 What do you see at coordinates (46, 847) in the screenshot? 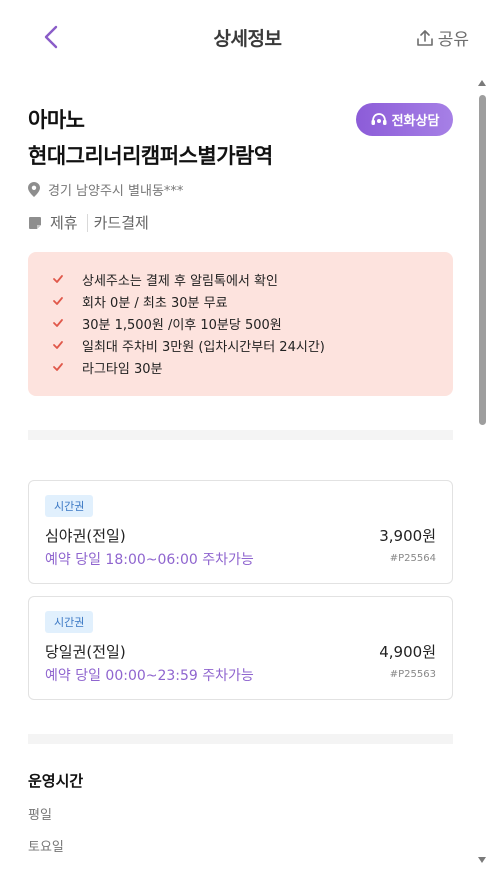
I see `hours-saturday-label: 토요일` at bounding box center [46, 847].